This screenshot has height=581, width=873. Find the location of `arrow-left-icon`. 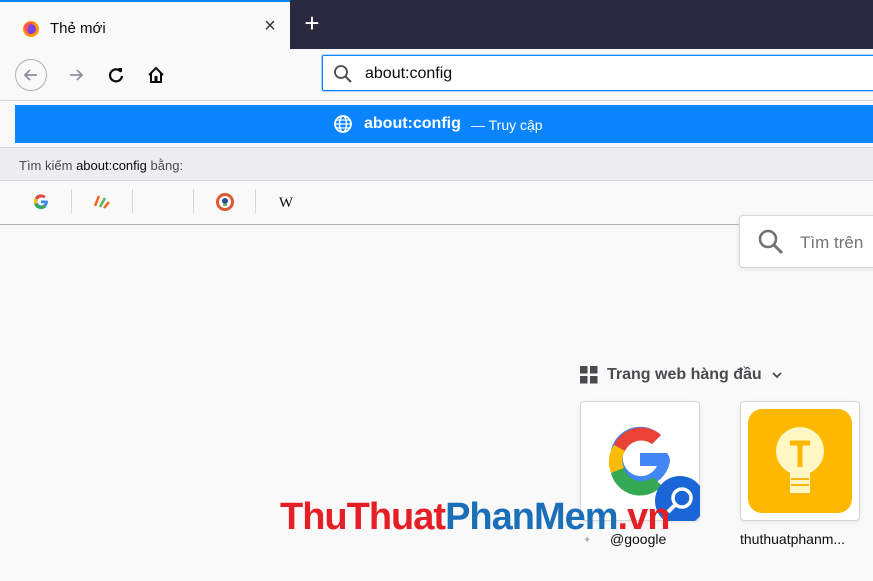

arrow-left-icon is located at coordinates (30, 75).